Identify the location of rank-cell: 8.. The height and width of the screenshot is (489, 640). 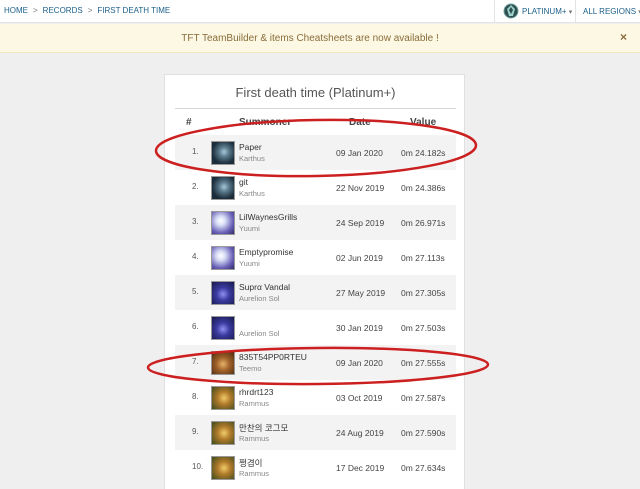
(195, 396).